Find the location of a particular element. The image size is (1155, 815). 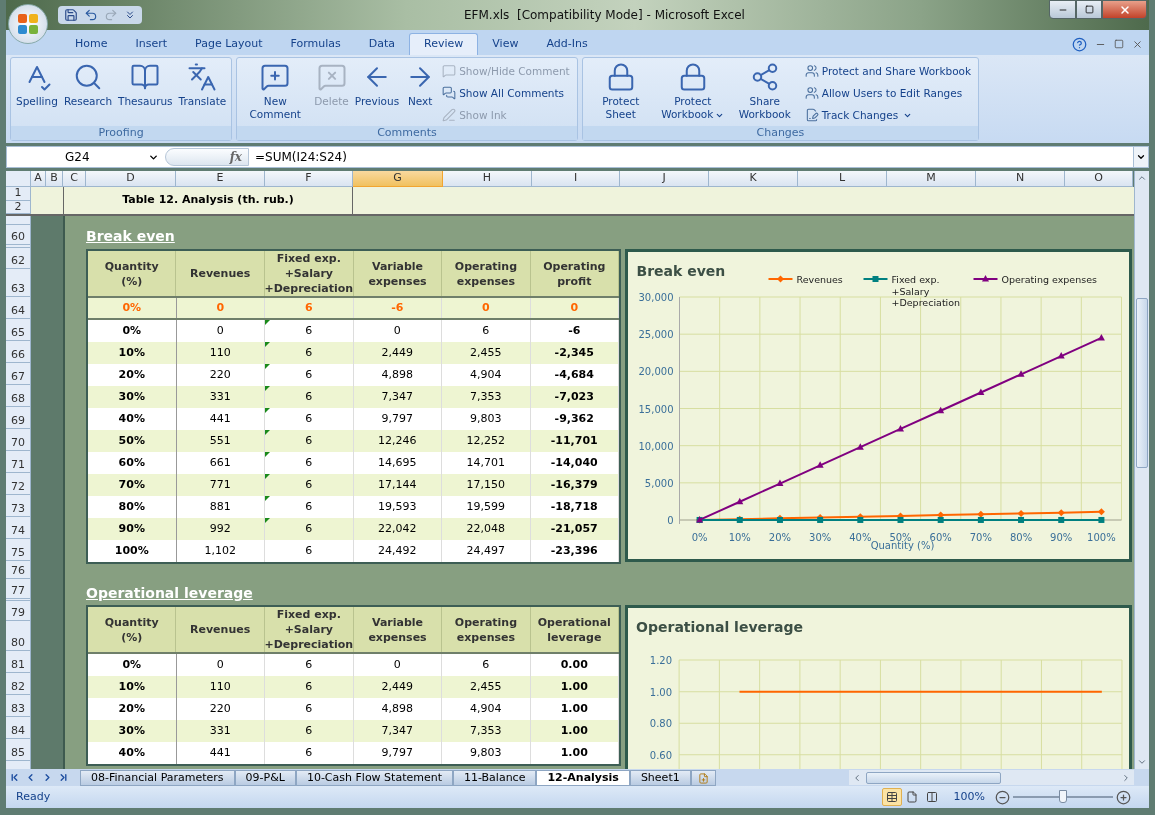

tick-label: 90% is located at coordinates (1061, 537).